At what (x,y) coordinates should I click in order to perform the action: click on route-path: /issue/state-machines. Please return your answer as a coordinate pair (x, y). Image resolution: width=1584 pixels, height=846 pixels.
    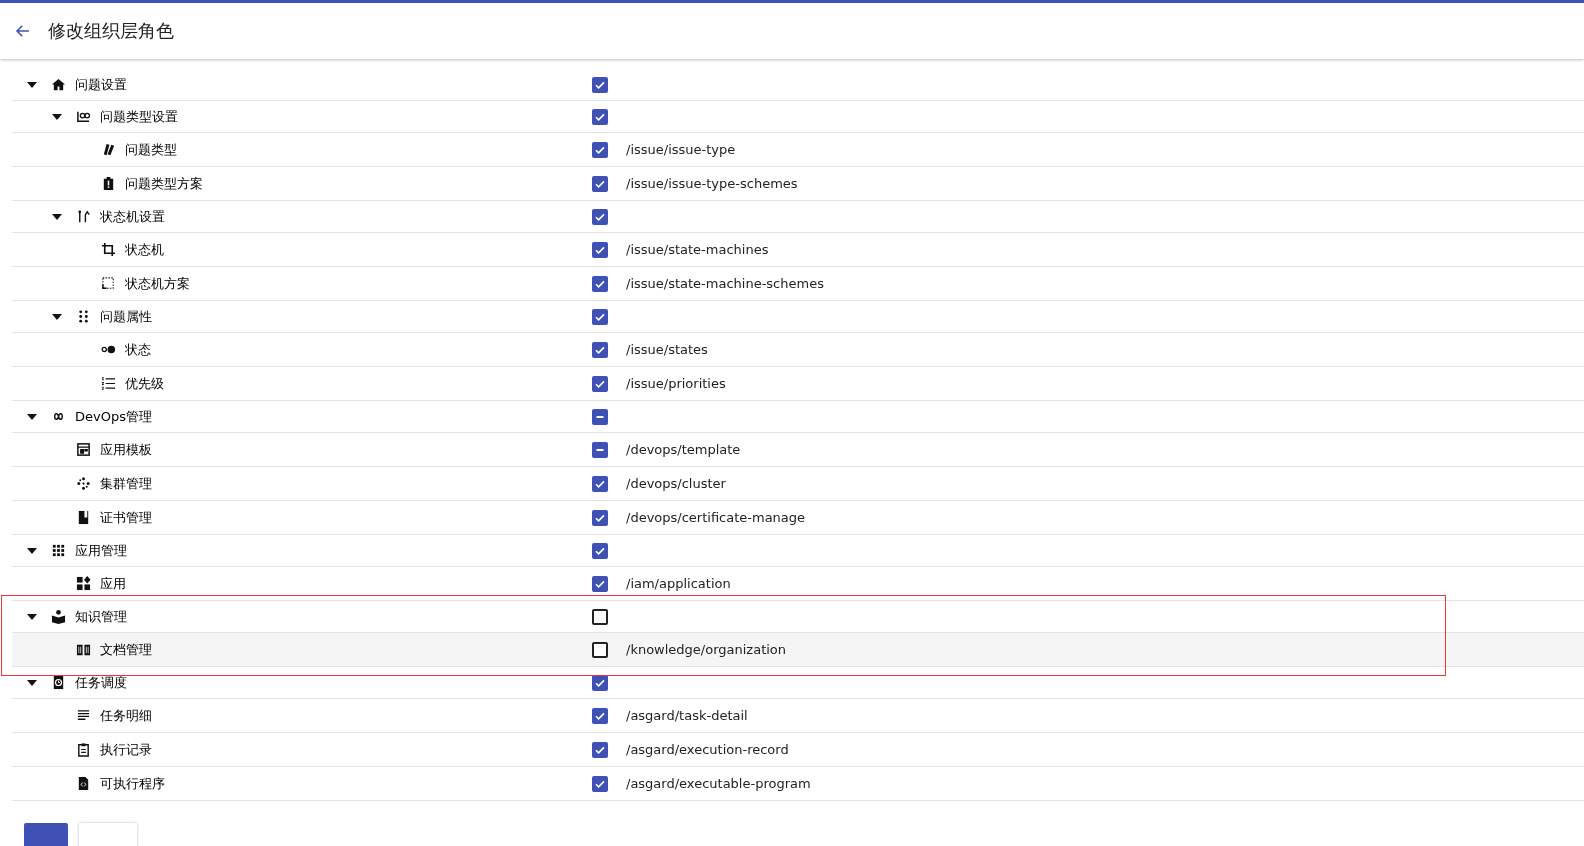
    Looking at the image, I should click on (697, 249).